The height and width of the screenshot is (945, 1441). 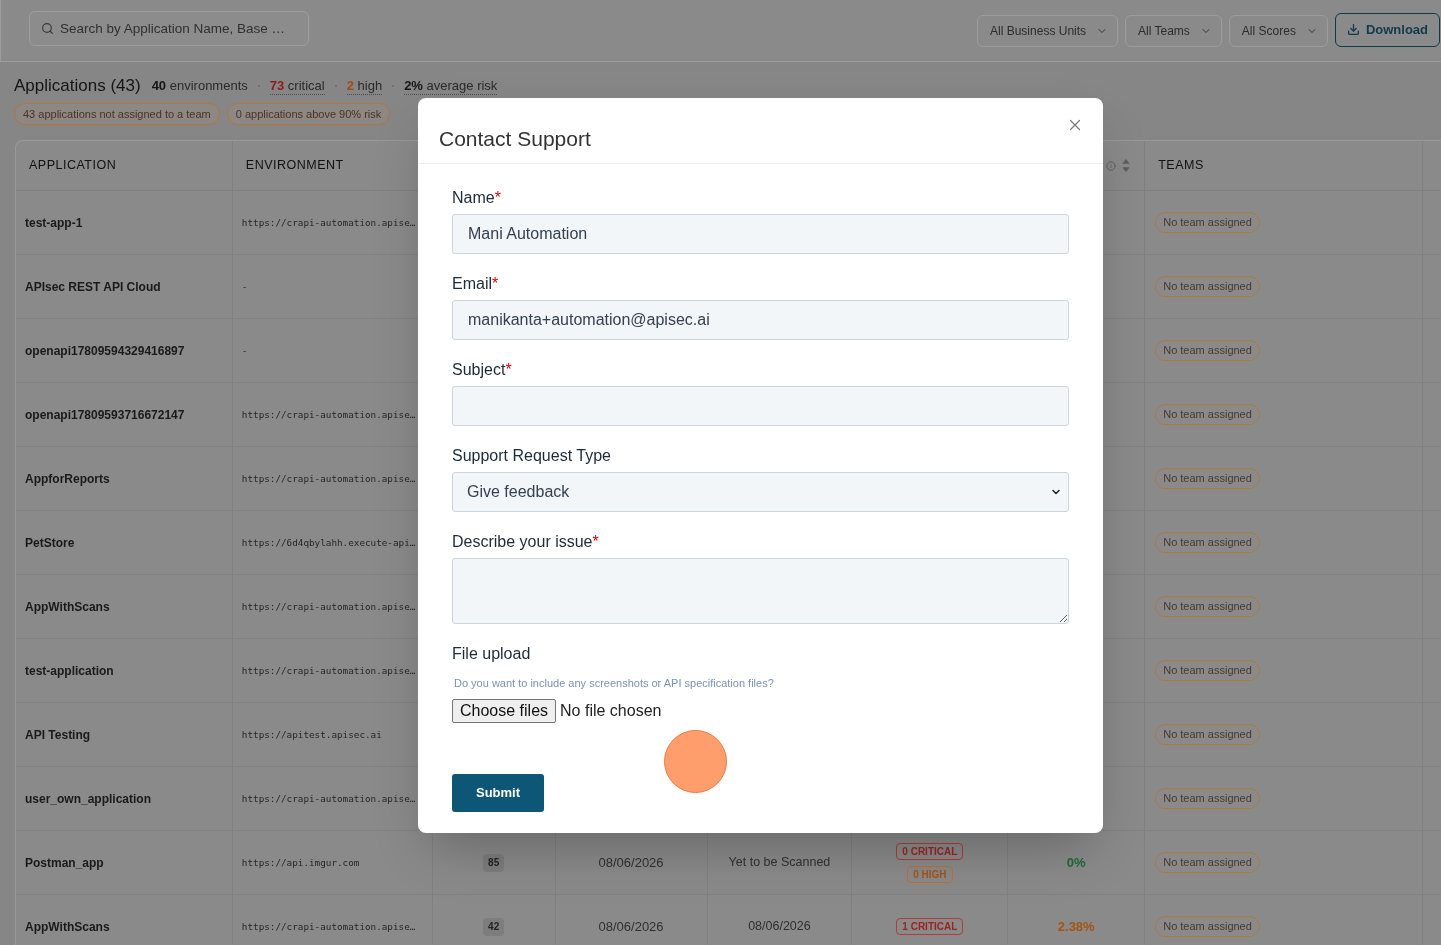 I want to click on scan-status: Yet to be Scanned, so click(x=779, y=863).